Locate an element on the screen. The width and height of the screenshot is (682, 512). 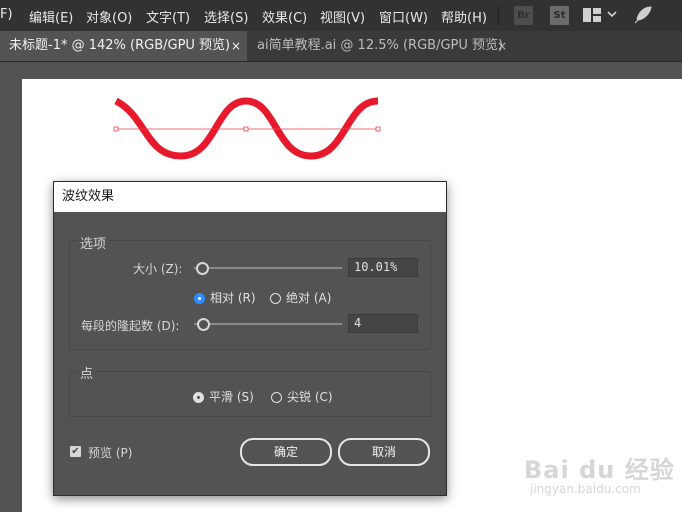
points-group-label: 点 is located at coordinates (87, 372).